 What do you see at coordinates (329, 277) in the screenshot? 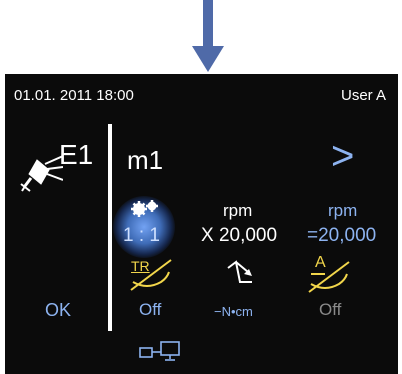
I see `auto-function-off-icon` at bounding box center [329, 277].